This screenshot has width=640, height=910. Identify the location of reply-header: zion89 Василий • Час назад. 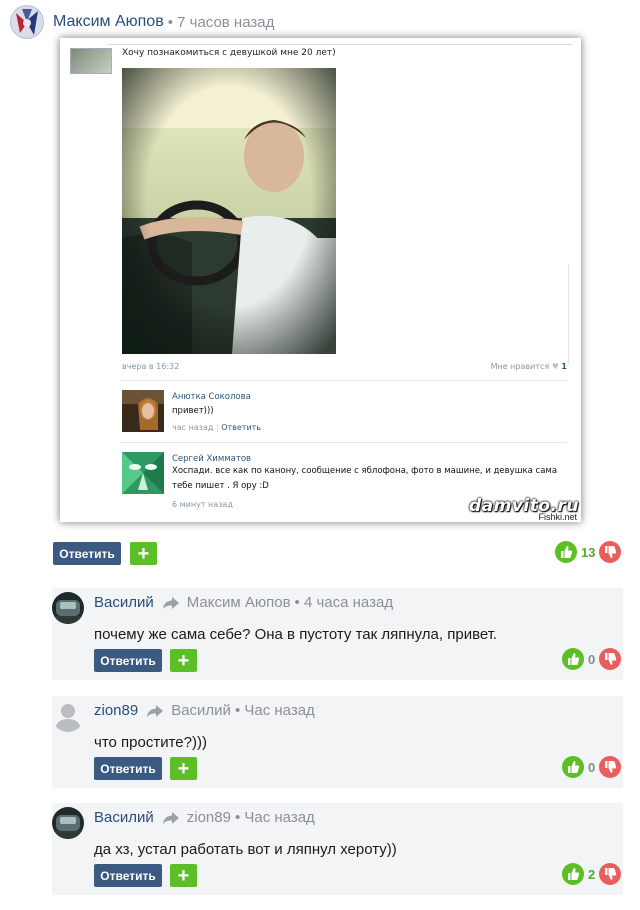
(204, 710).